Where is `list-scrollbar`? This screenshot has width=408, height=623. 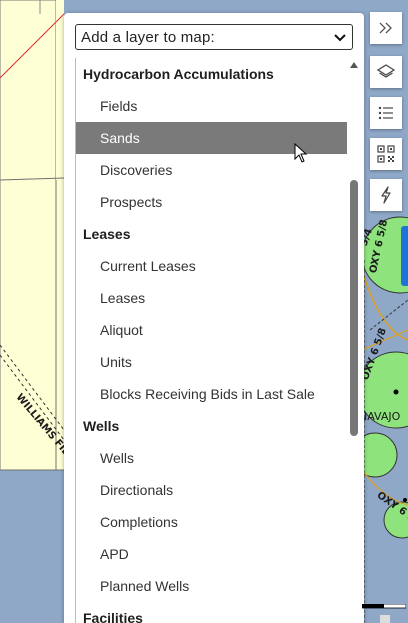 list-scrollbar is located at coordinates (354, 340).